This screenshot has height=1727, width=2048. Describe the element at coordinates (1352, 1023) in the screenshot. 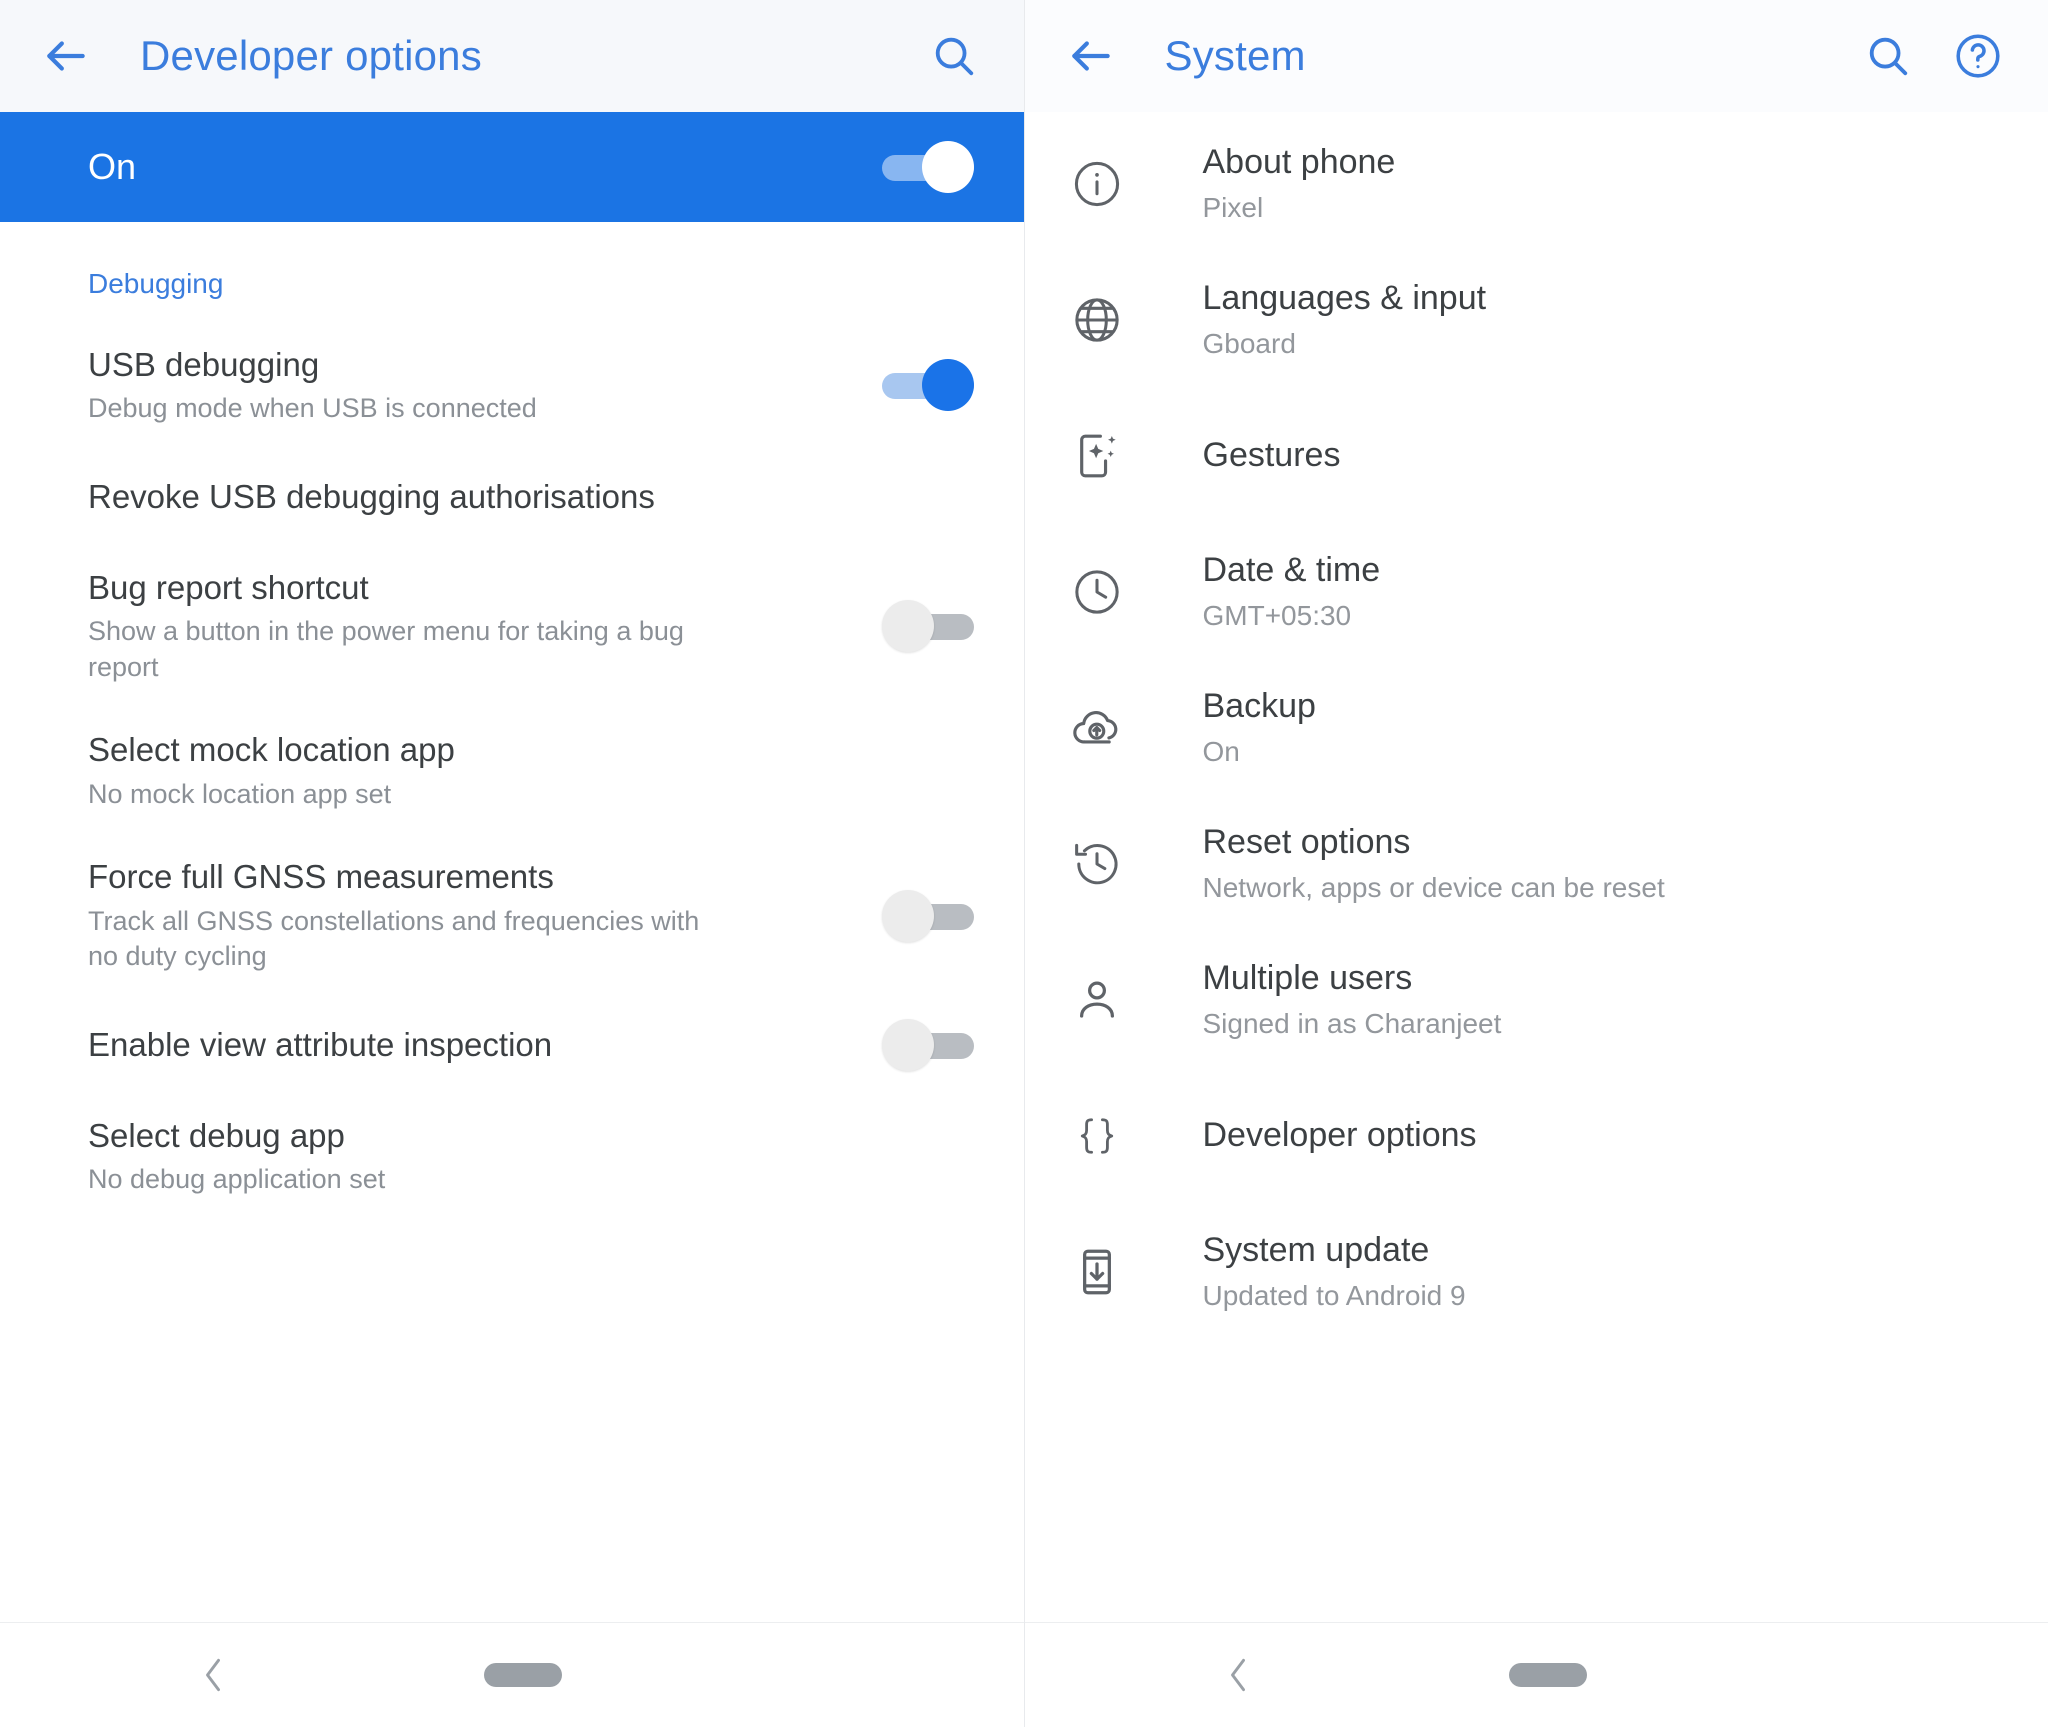

I see `list-item-summary: Signed in as Charanjeet` at that location.